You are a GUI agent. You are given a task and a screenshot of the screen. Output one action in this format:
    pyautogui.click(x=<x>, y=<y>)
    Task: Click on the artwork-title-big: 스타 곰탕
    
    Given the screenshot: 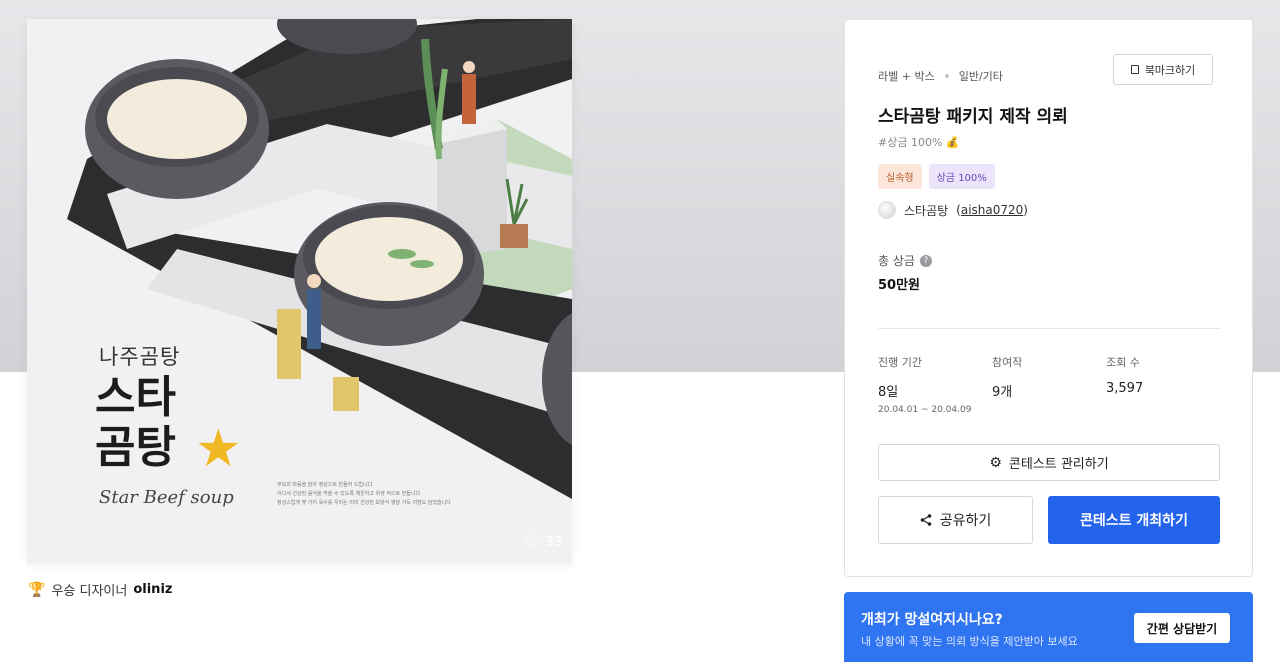 What is the action you would take?
    pyautogui.click(x=135, y=422)
    